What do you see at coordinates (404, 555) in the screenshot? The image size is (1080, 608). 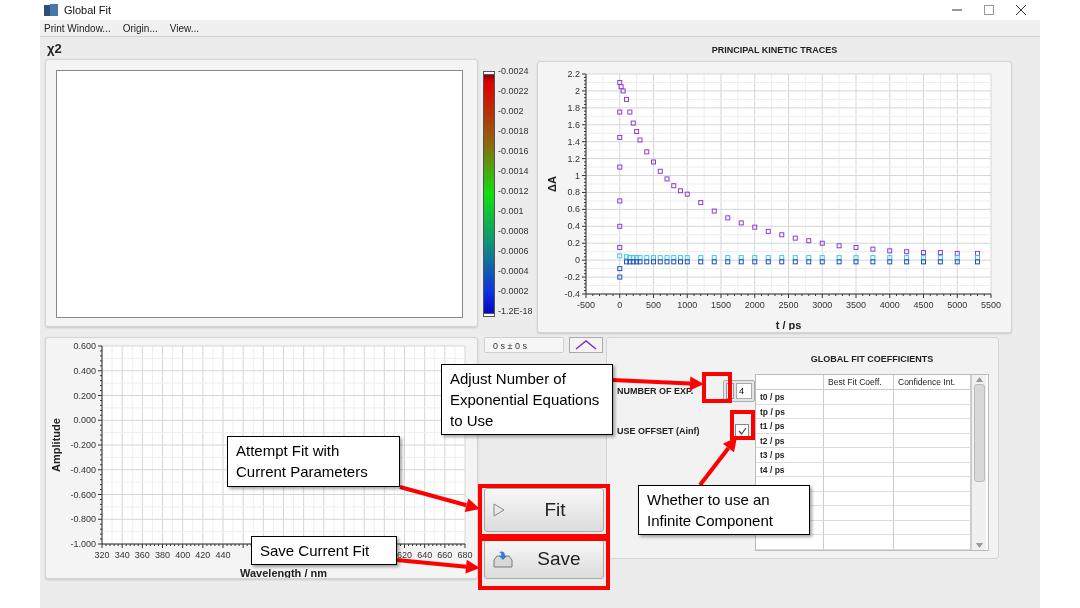 I see `tick-label: 620` at bounding box center [404, 555].